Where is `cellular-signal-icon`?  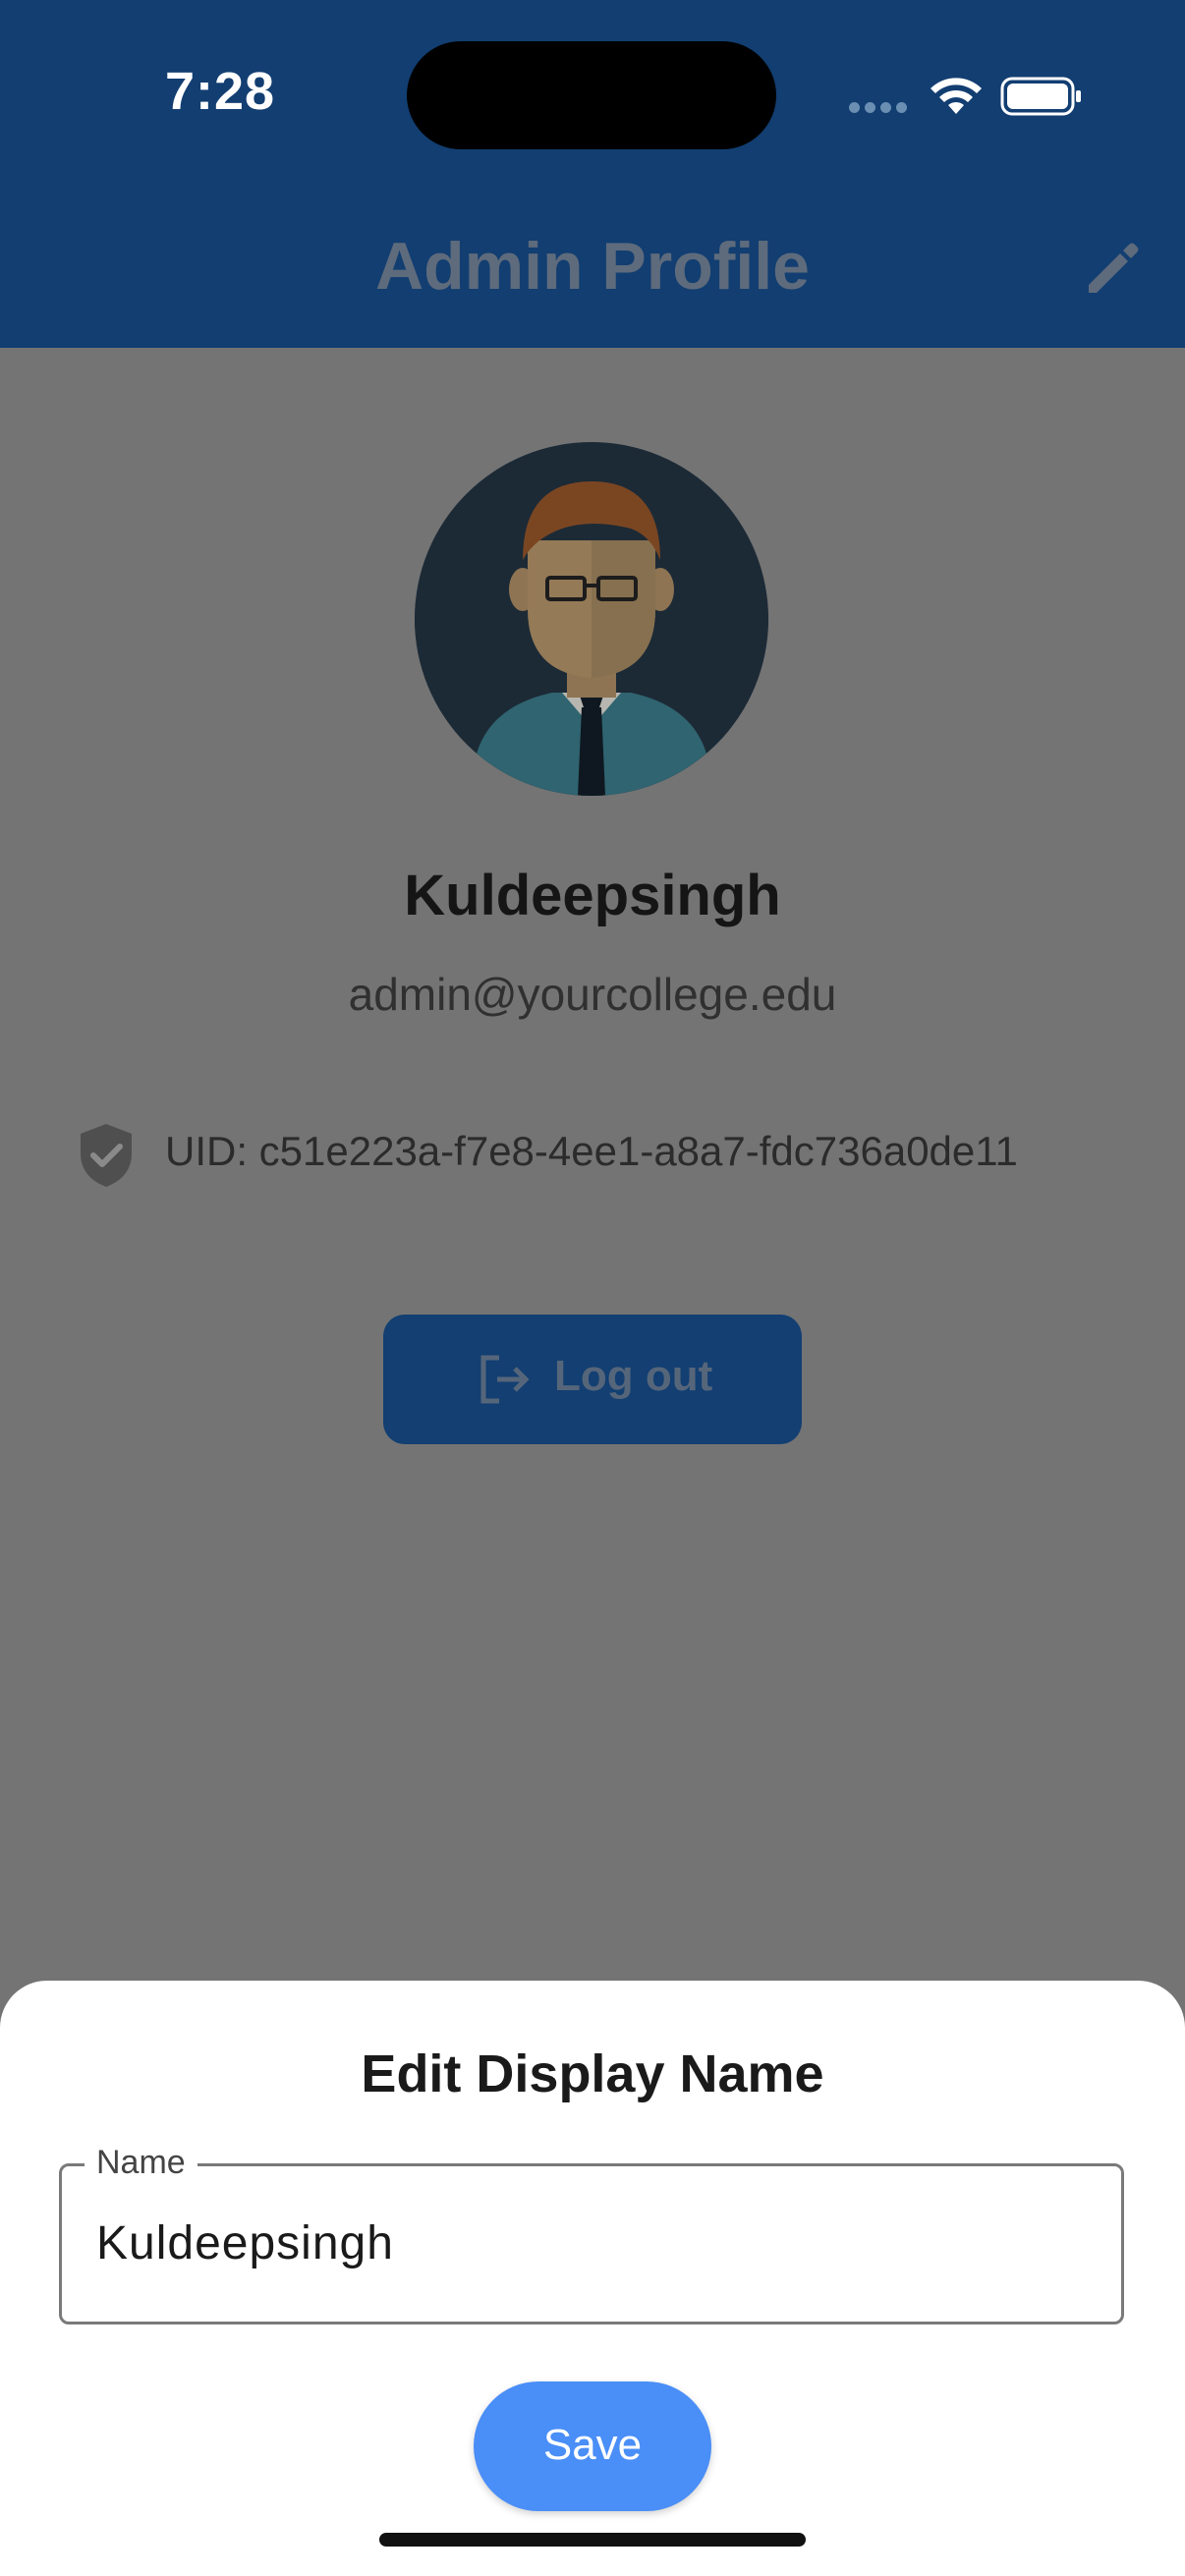 cellular-signal-icon is located at coordinates (879, 108).